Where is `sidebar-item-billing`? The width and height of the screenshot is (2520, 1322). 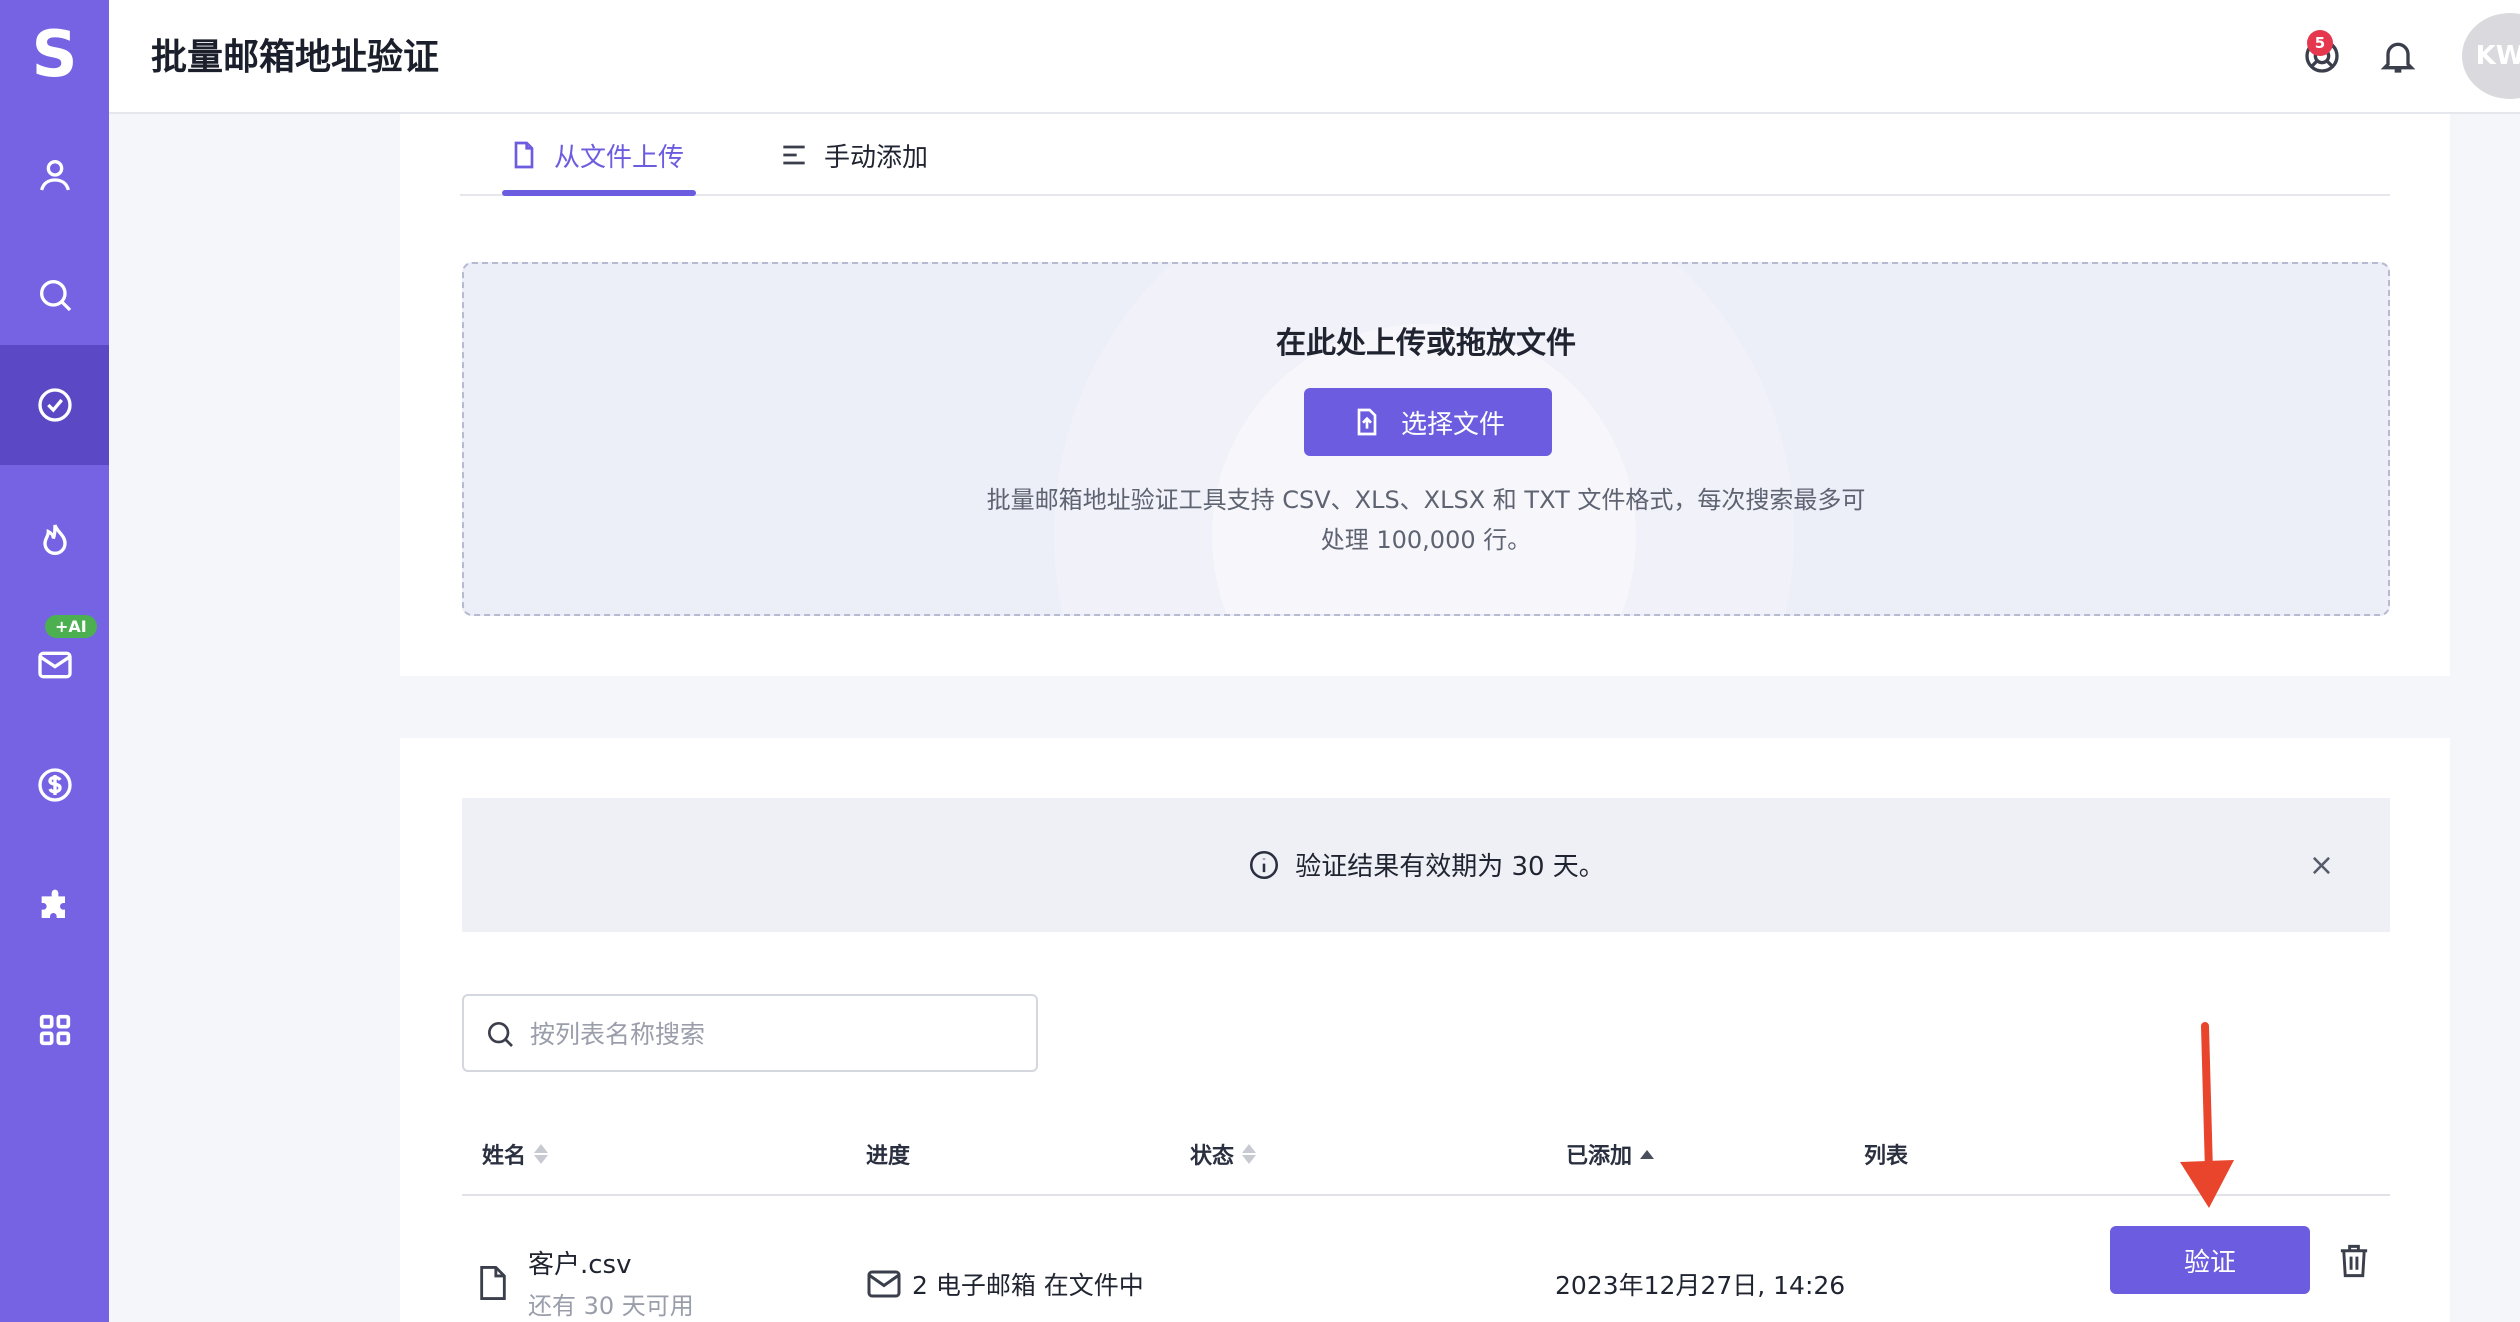 sidebar-item-billing is located at coordinates (54, 785).